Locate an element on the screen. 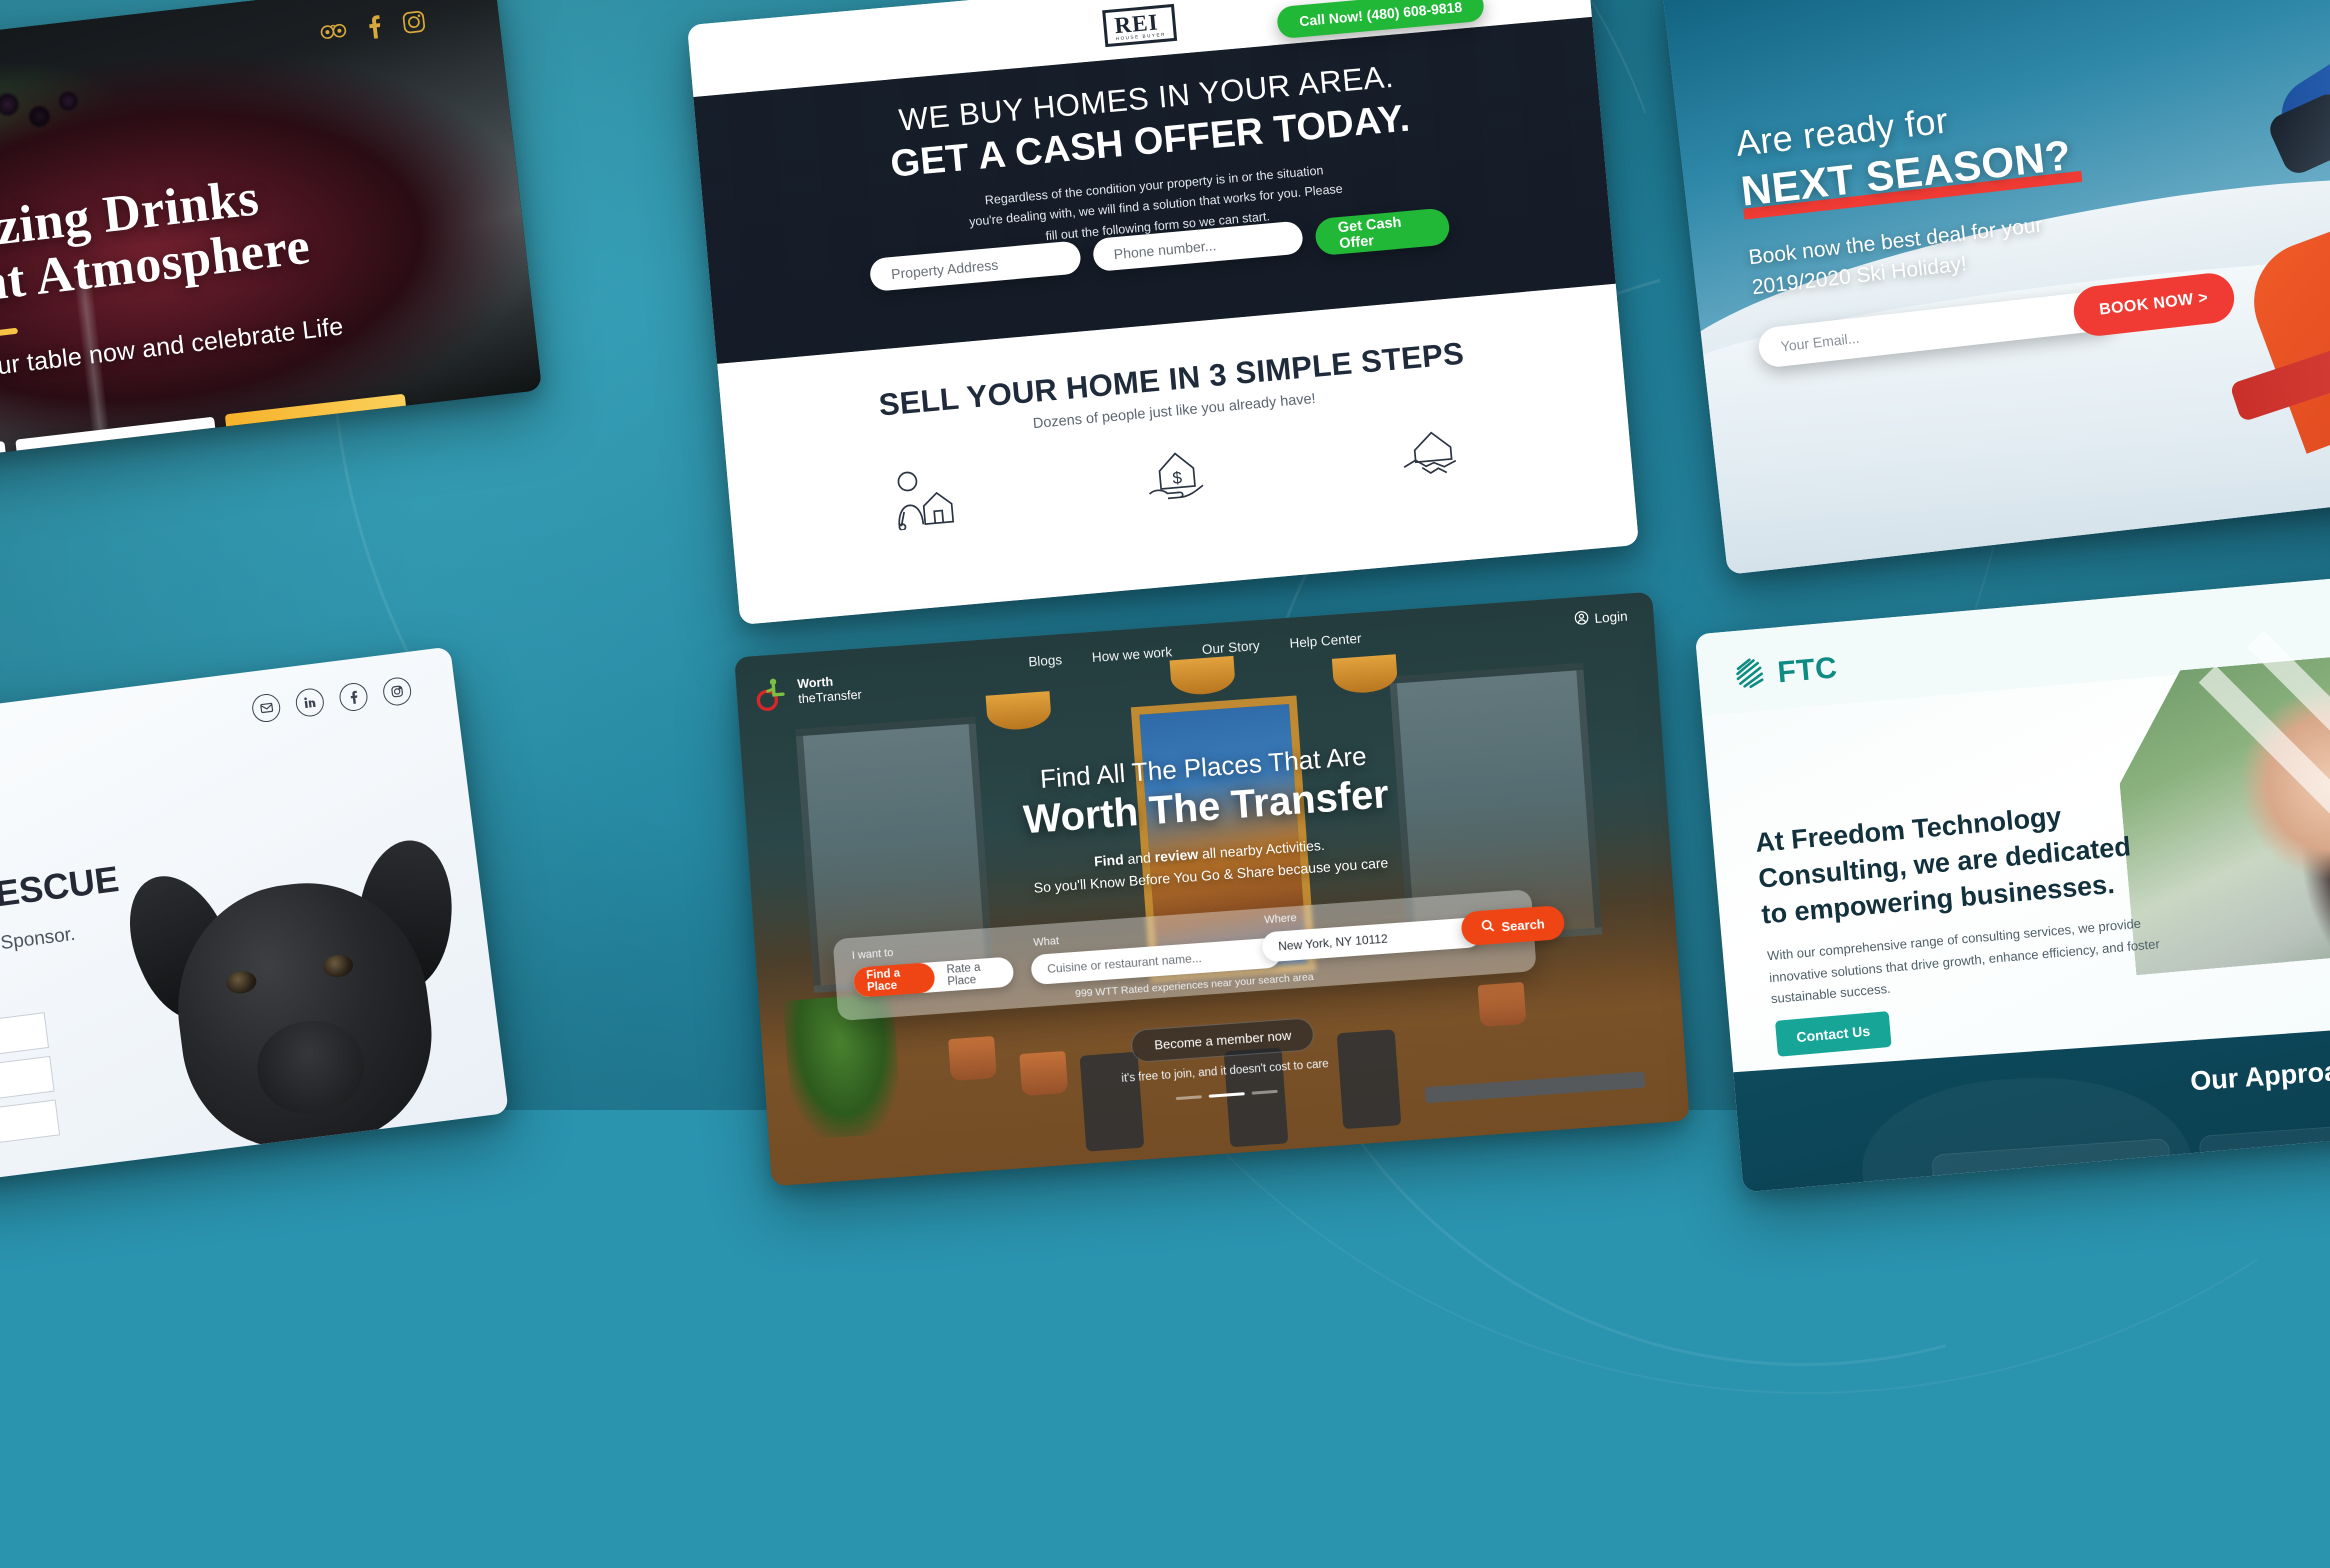 The height and width of the screenshot is (1568, 2330). linkedin-icon is located at coordinates (310, 702).